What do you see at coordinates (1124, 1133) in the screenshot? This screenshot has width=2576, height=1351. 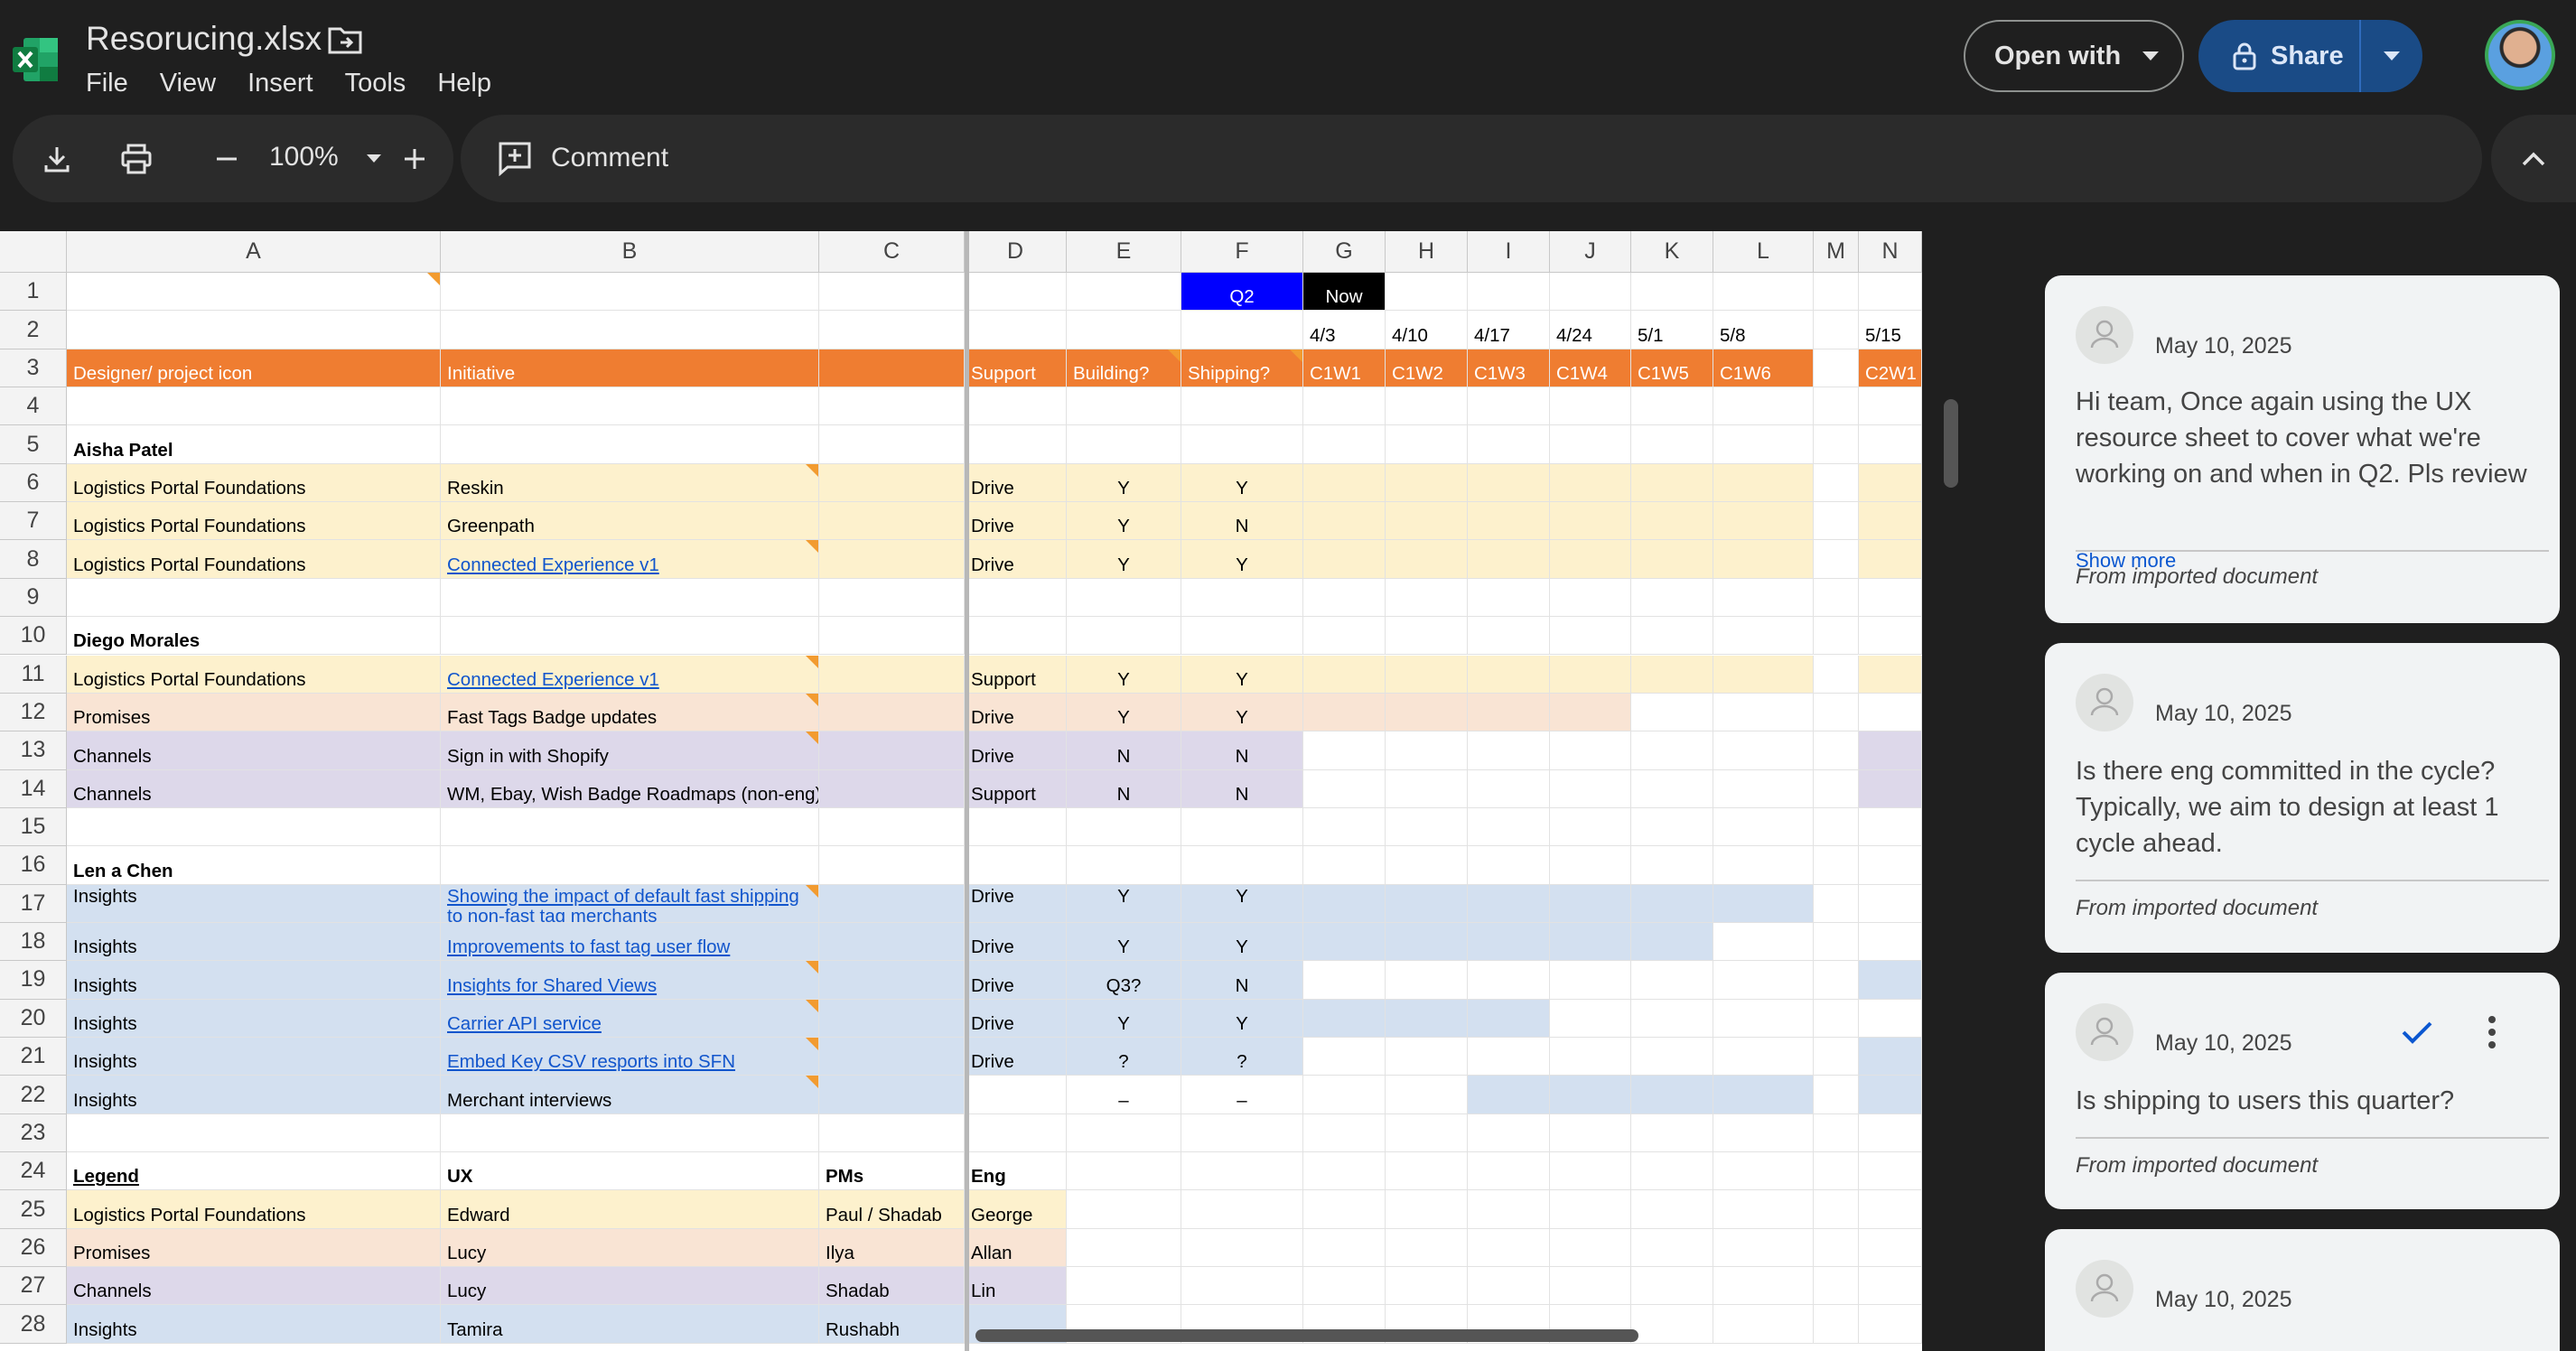 I see `empty-cell-e23` at bounding box center [1124, 1133].